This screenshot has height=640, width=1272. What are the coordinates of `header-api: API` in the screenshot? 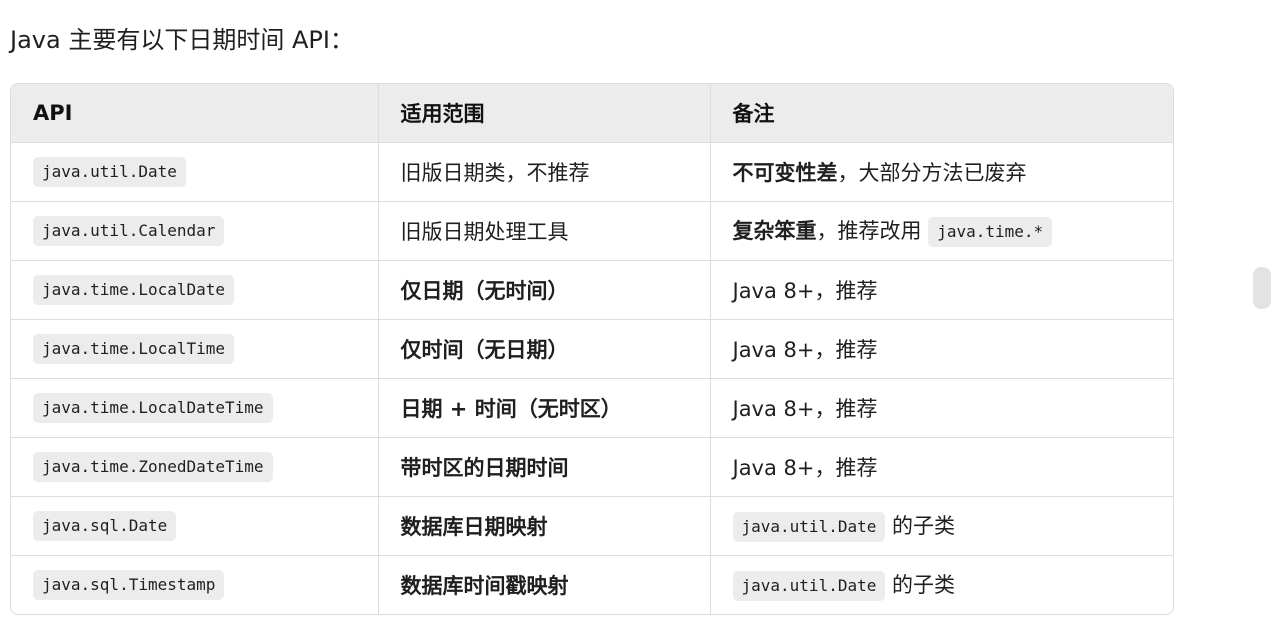 It's located at (195, 113).